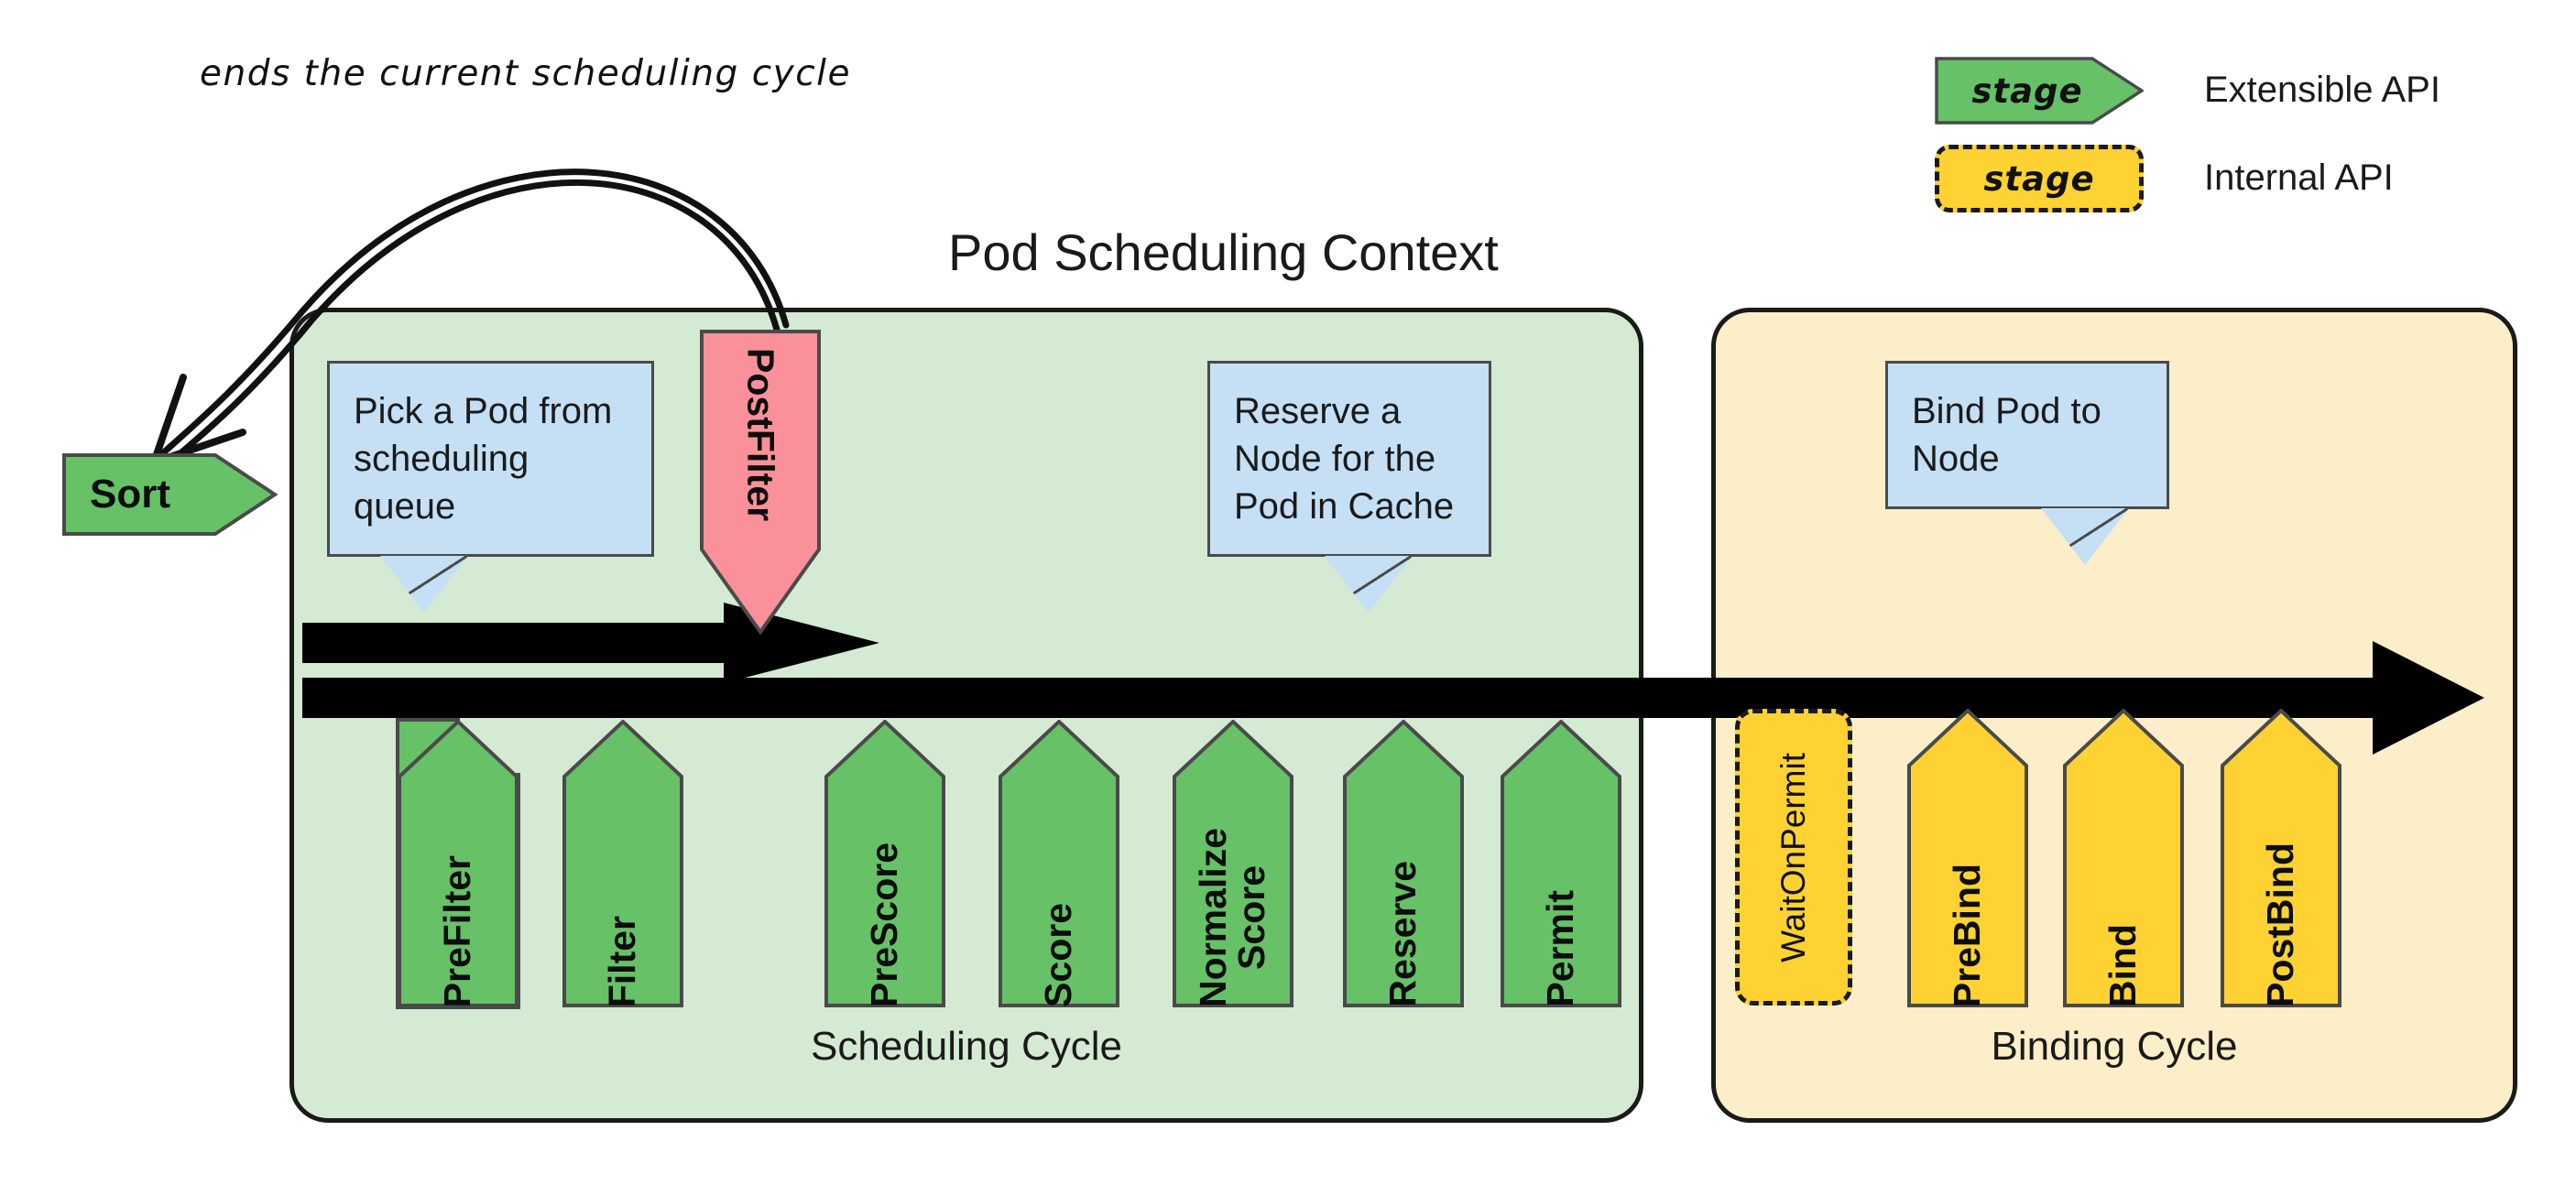 The image size is (2576, 1196). What do you see at coordinates (967, 1046) in the screenshot?
I see `scheduling-cycle-label: Scheduling Cycle` at bounding box center [967, 1046].